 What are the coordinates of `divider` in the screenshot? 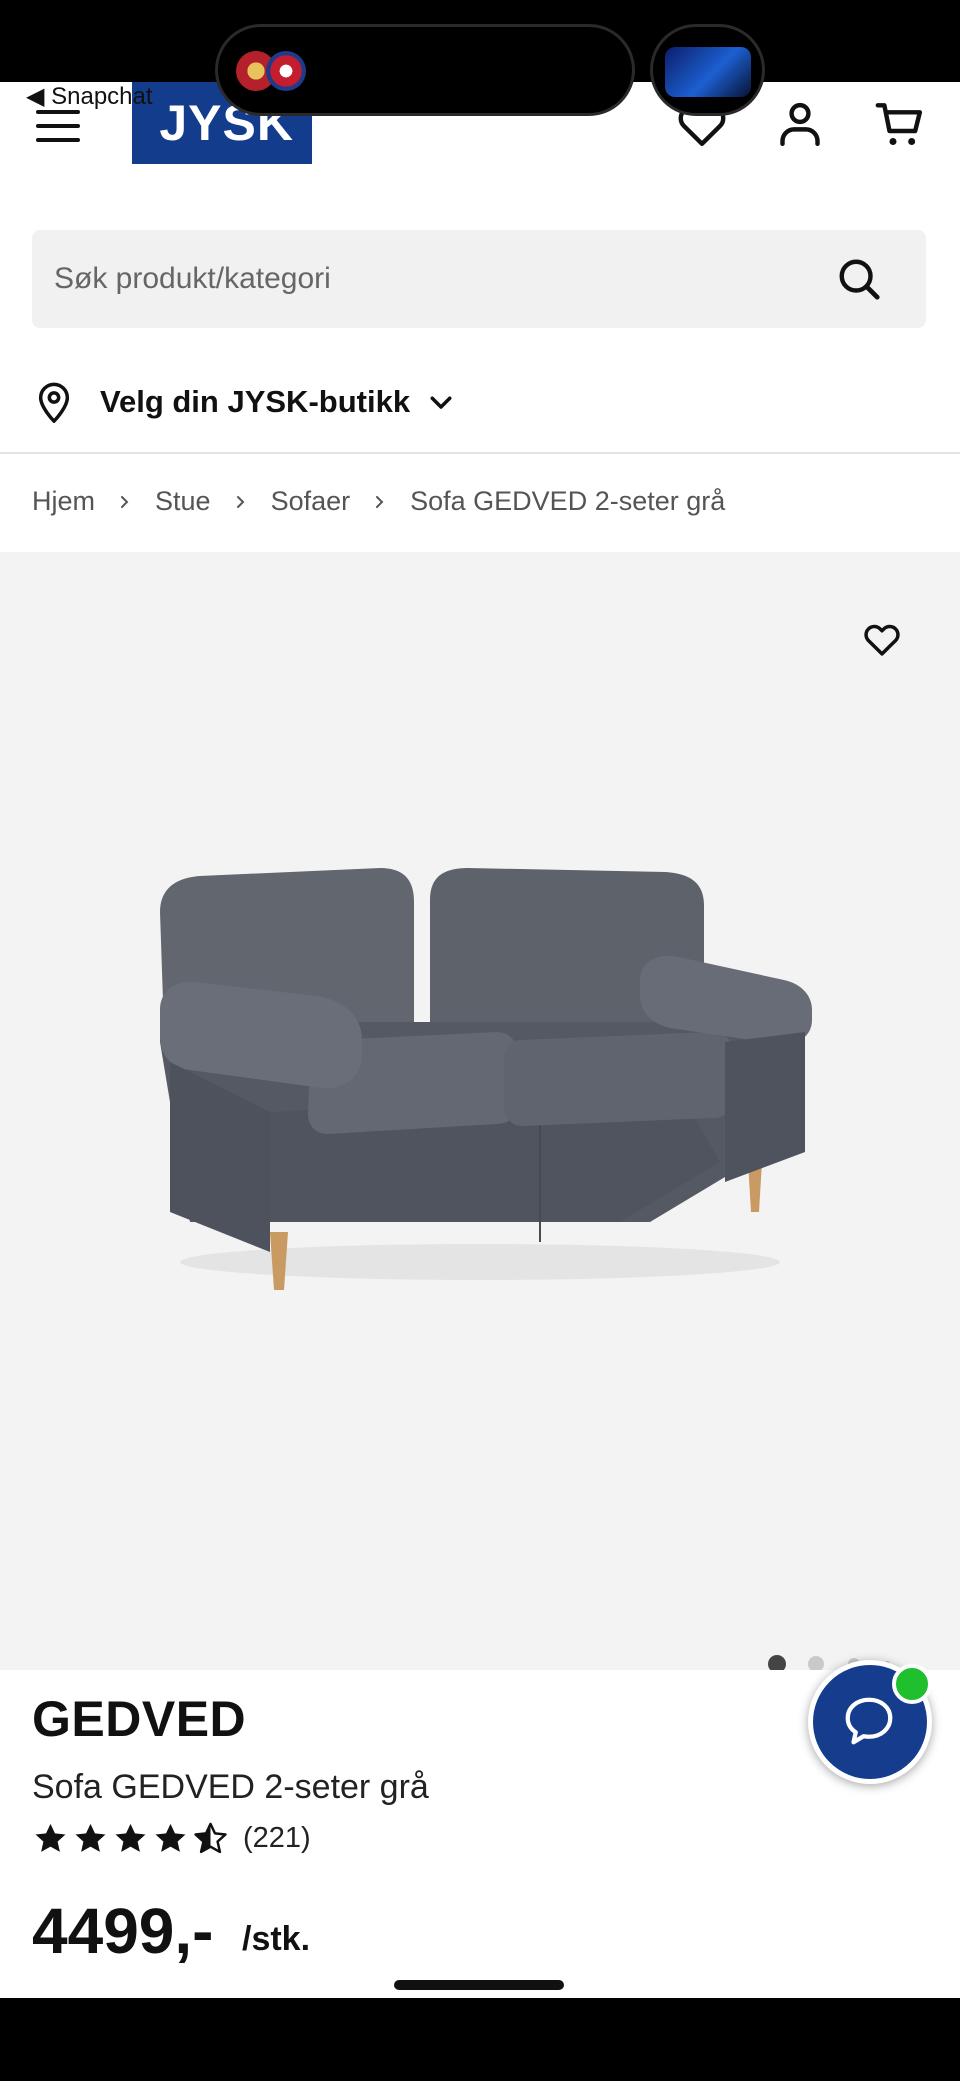 It's located at (480, 453).